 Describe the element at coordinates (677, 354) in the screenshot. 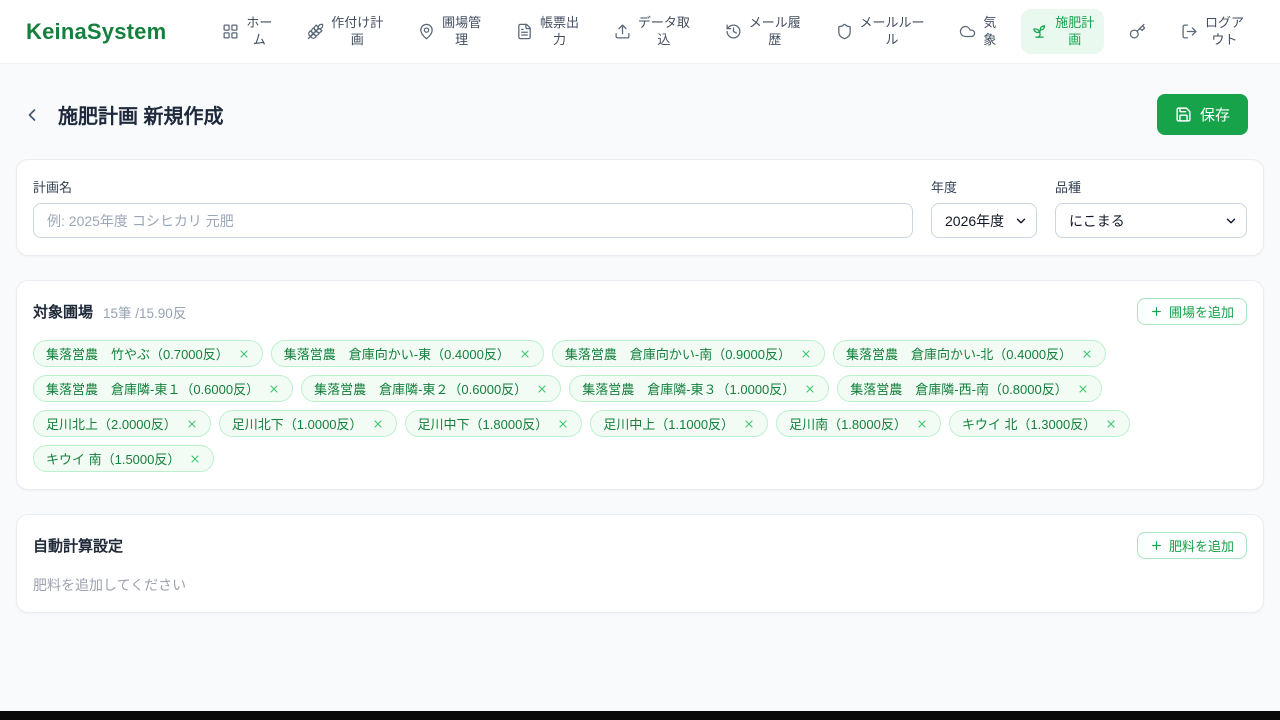

I see `field-chip-label: 集落営農 倉庫向かい-南（0.9000反）` at that location.